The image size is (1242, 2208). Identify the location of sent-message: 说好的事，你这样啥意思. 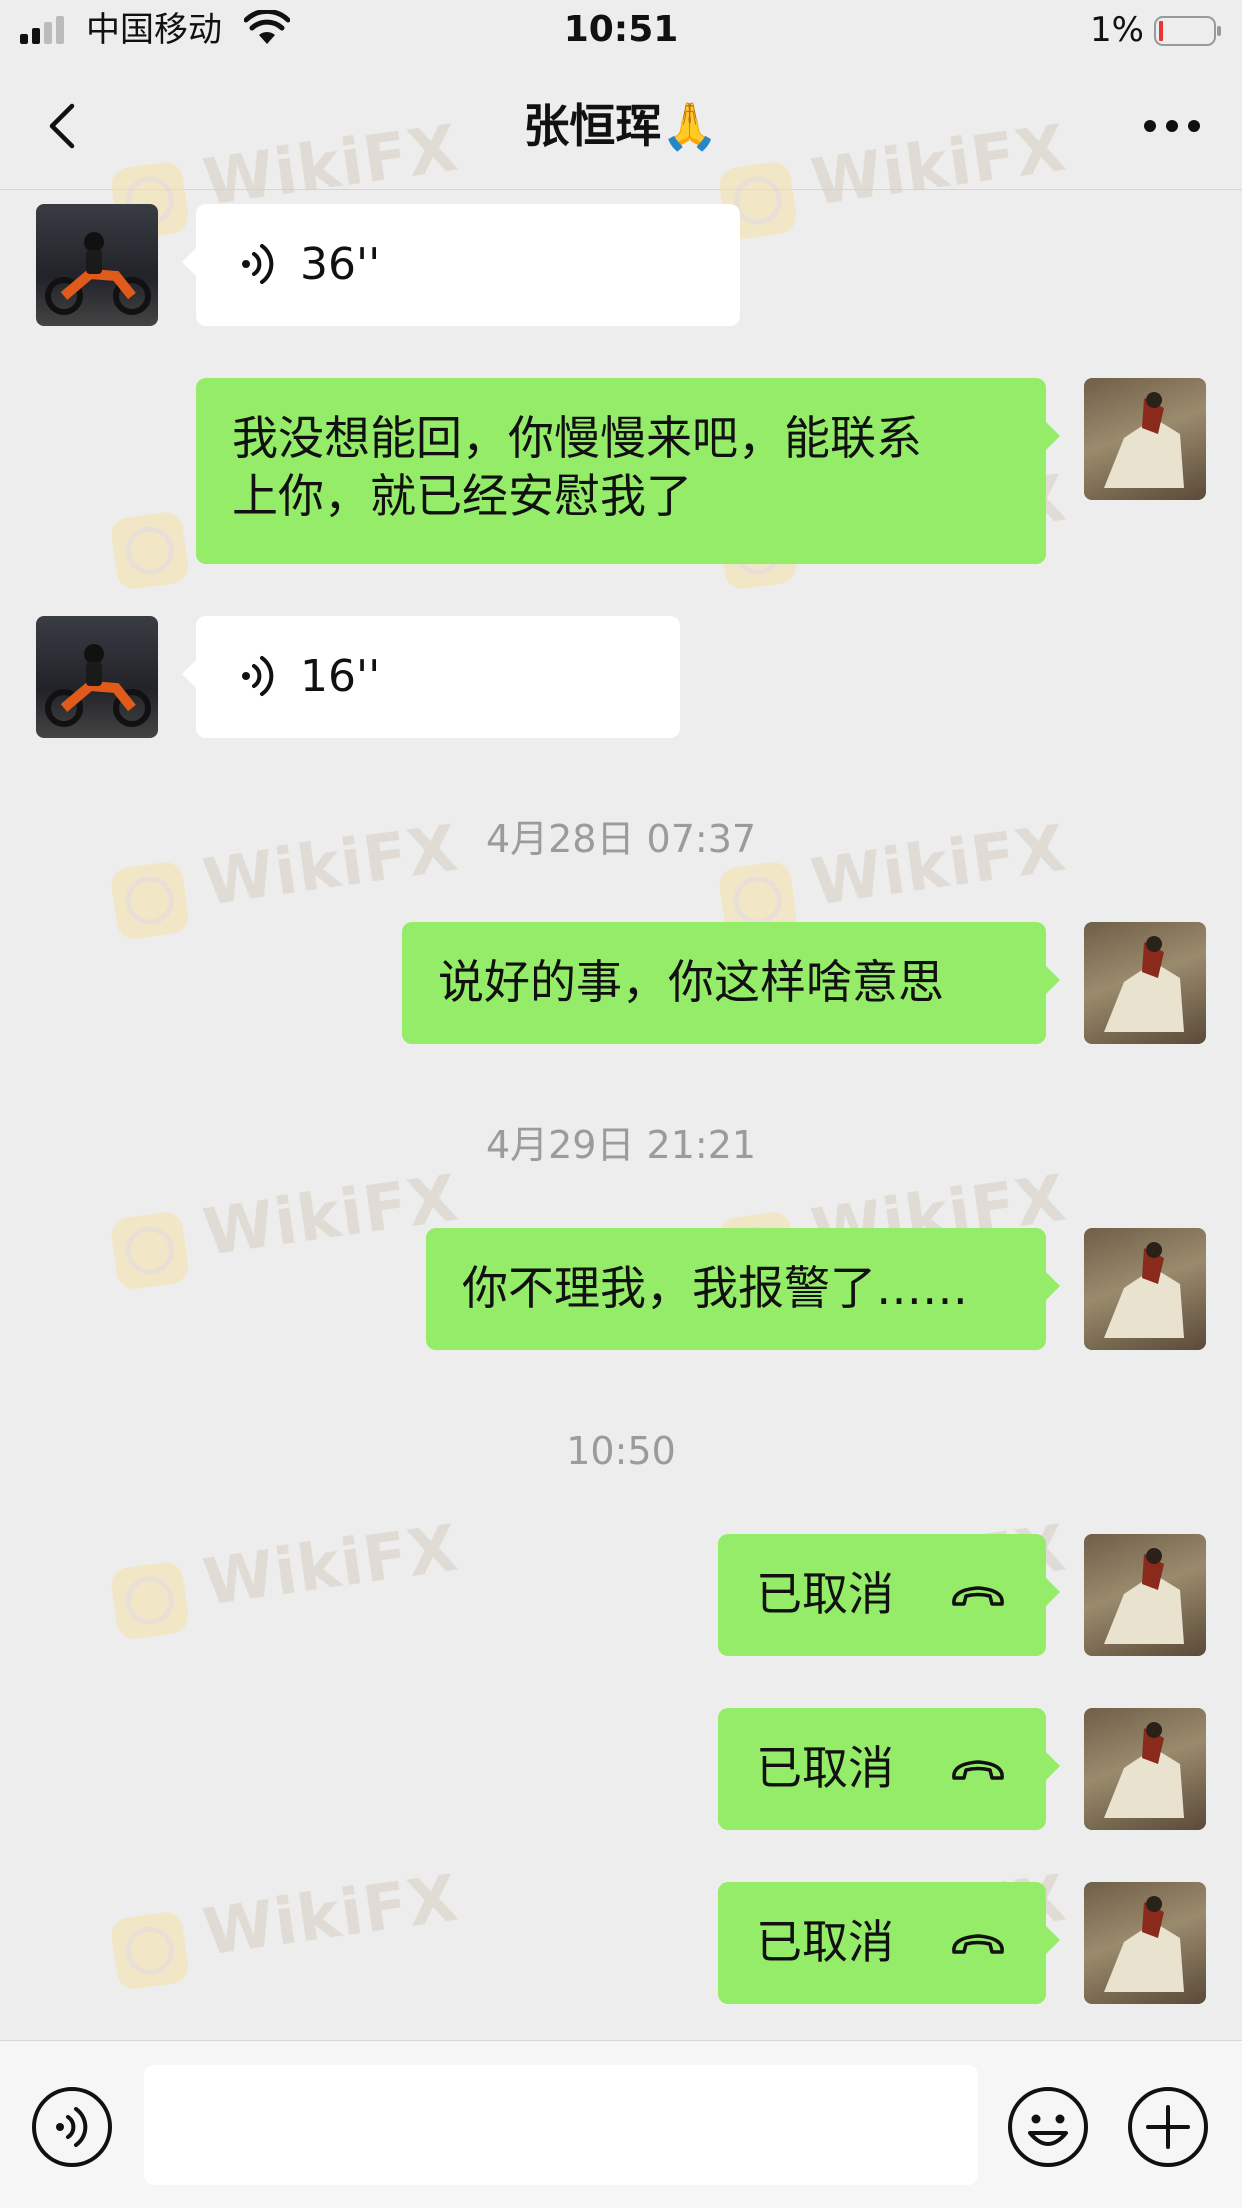
(731, 983).